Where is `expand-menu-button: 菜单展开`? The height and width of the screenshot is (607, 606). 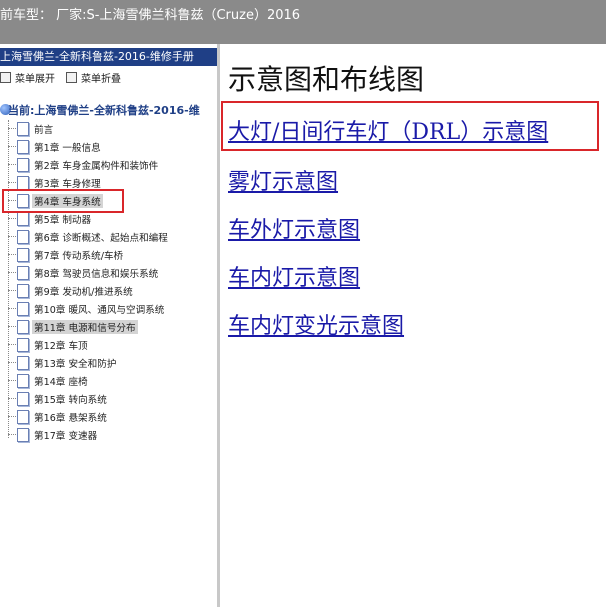
expand-menu-button: 菜单展开 is located at coordinates (27, 77).